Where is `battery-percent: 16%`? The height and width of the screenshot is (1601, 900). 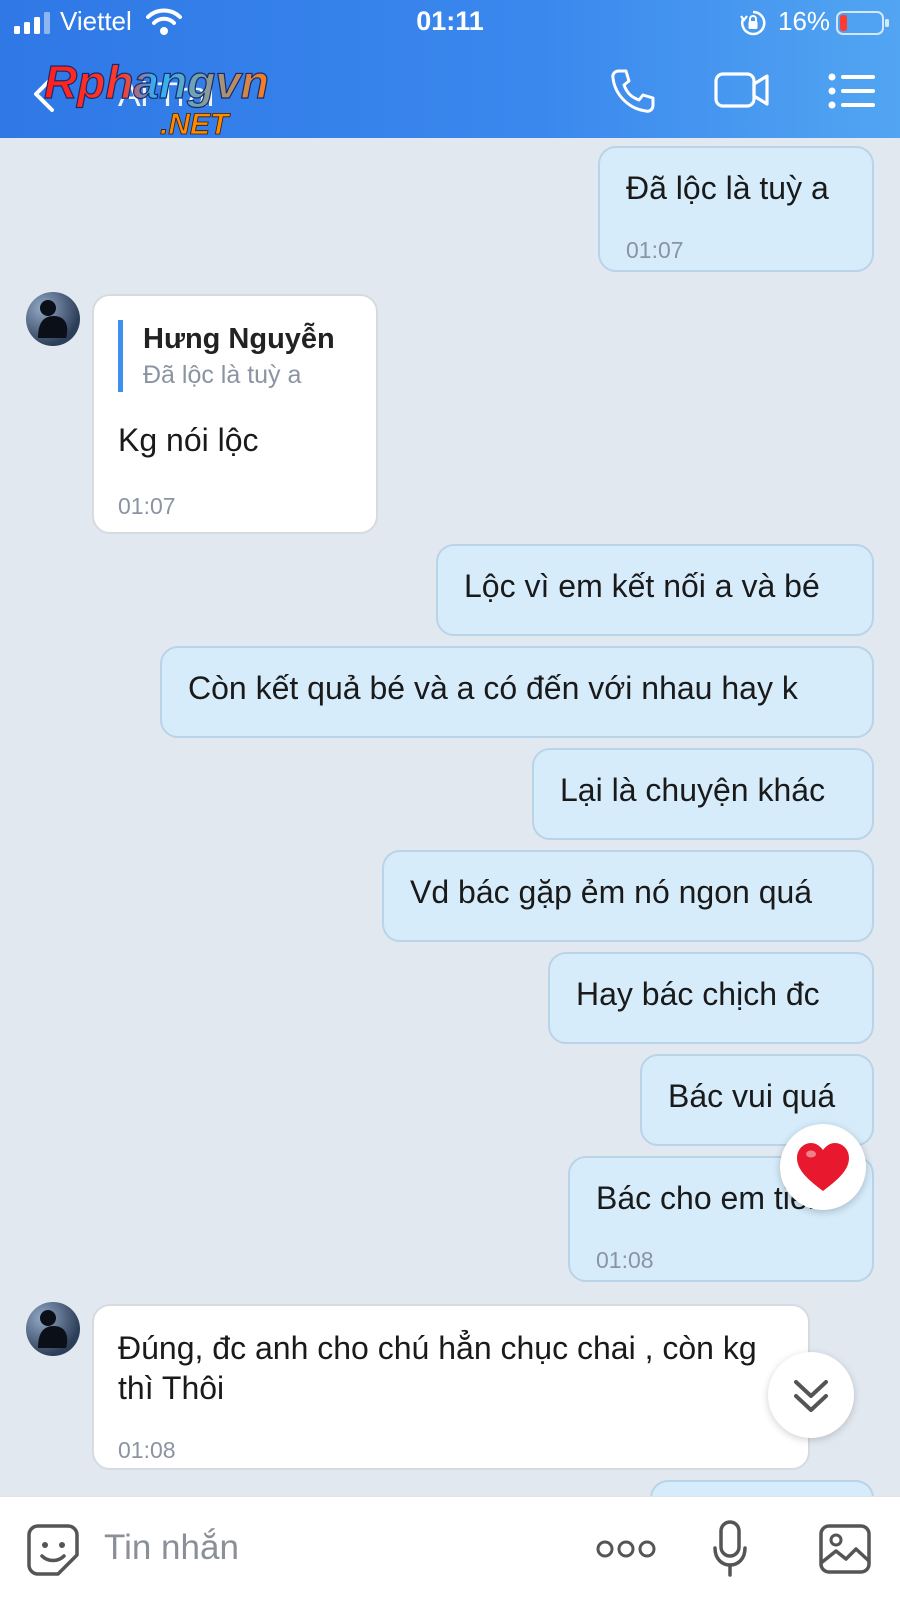
battery-percent: 16% is located at coordinates (804, 21).